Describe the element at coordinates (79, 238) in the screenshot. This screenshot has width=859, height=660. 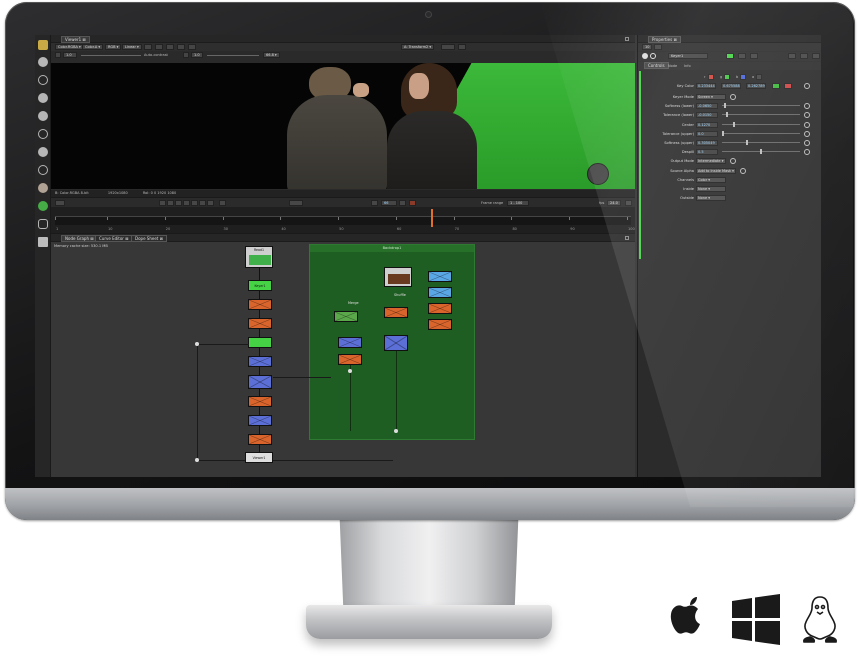
I see `tab-node-graph: Node Graph ⊠` at that location.